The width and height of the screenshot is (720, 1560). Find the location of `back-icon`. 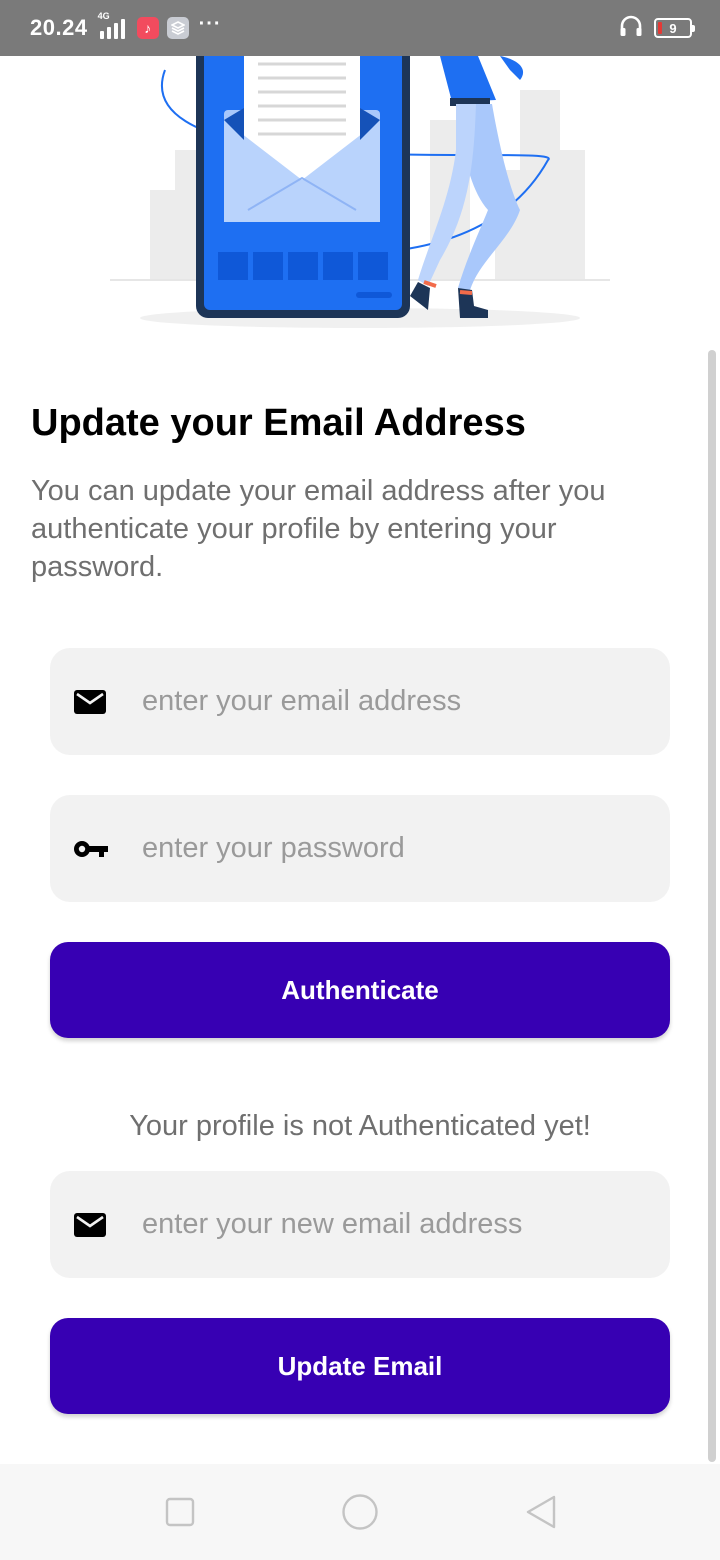

back-icon is located at coordinates (540, 1512).